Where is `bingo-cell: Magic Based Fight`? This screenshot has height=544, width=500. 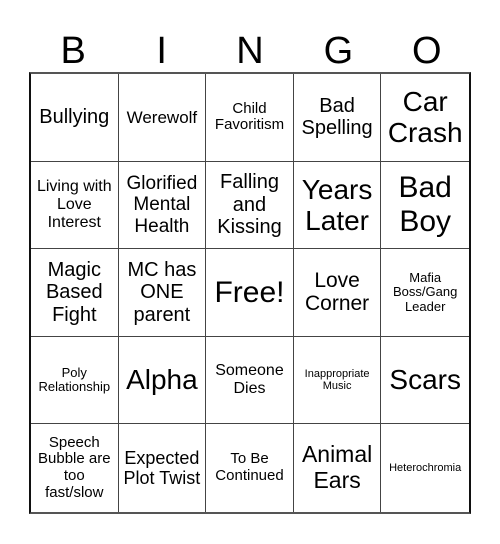 bingo-cell: Magic Based Fight is located at coordinates (75, 293).